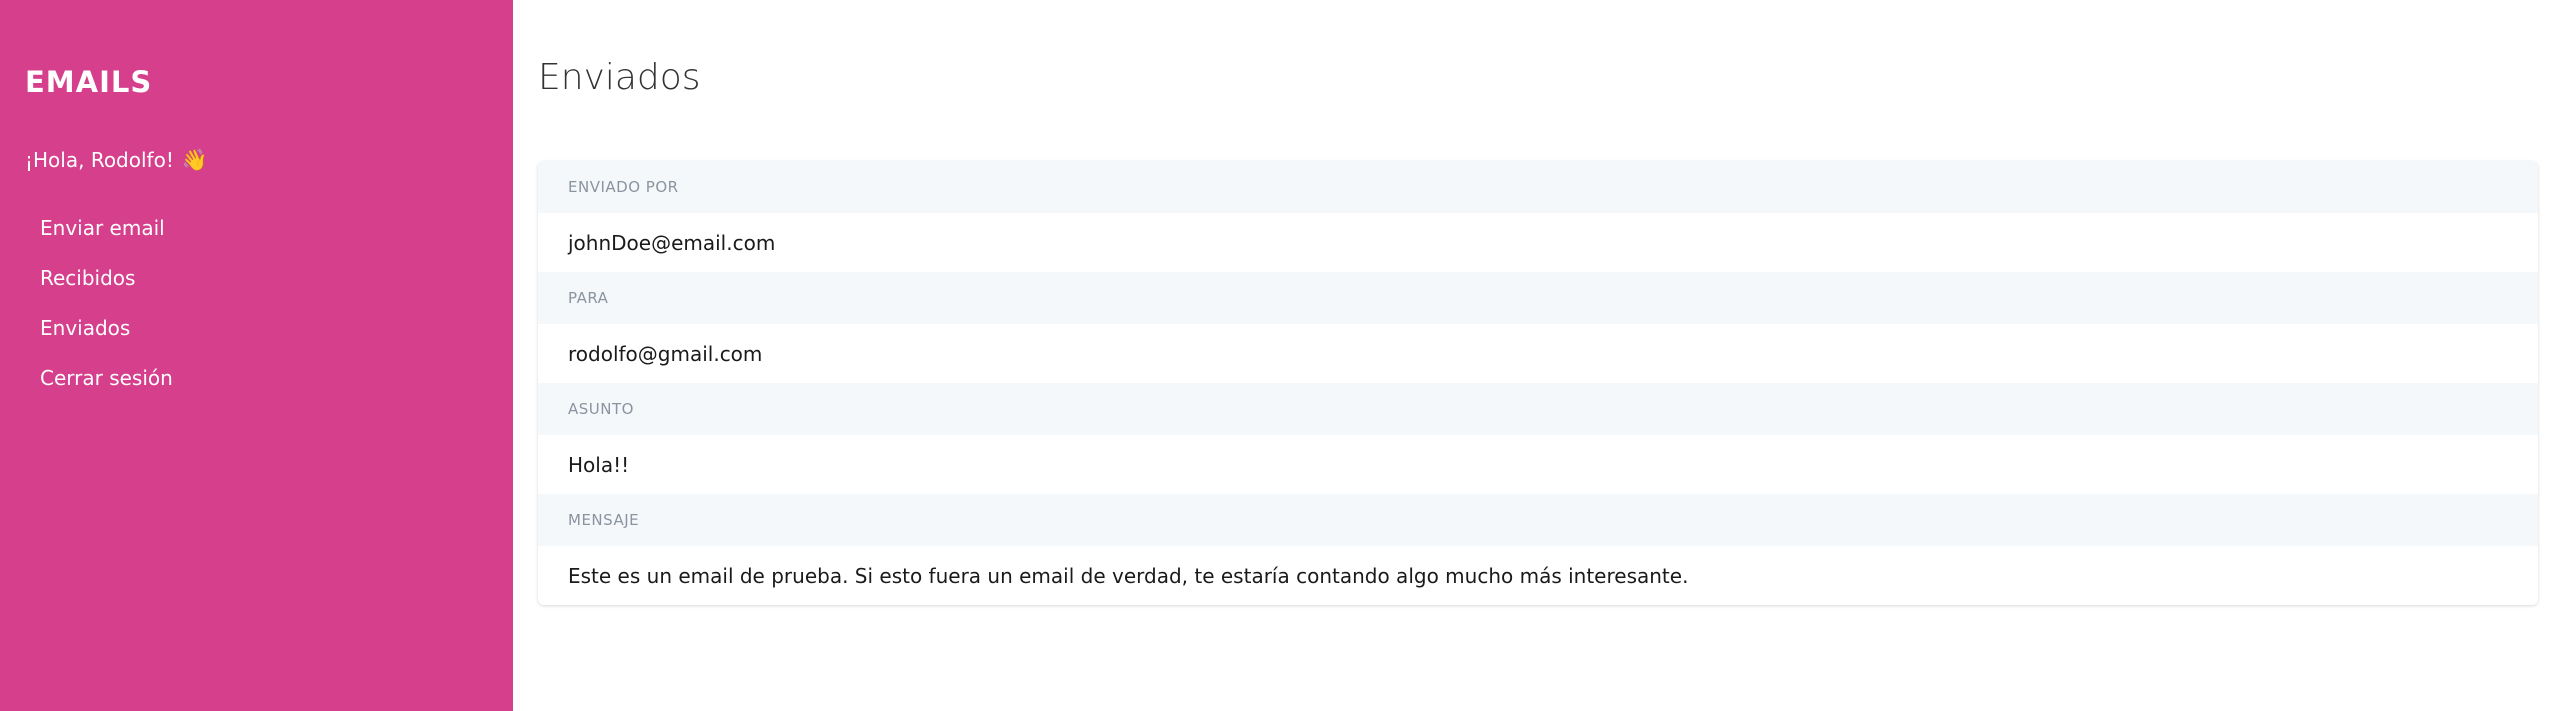  What do you see at coordinates (599, 464) in the screenshot?
I see `subject-value: Hola!!` at bounding box center [599, 464].